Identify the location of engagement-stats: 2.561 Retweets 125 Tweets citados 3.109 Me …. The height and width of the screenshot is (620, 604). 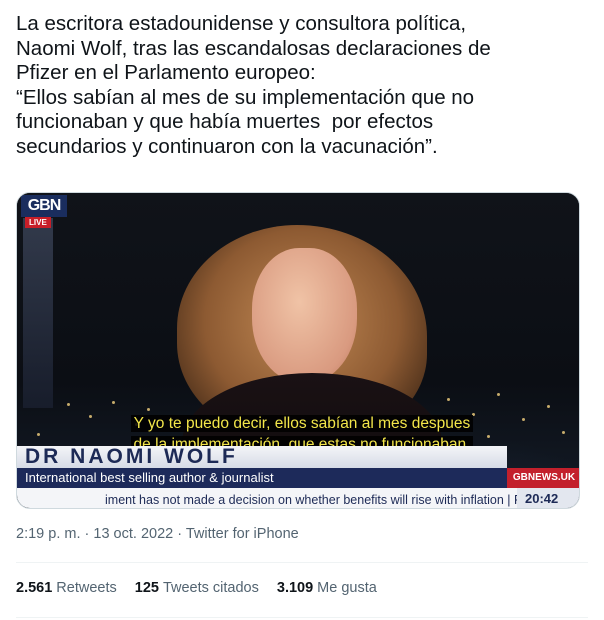
(196, 588).